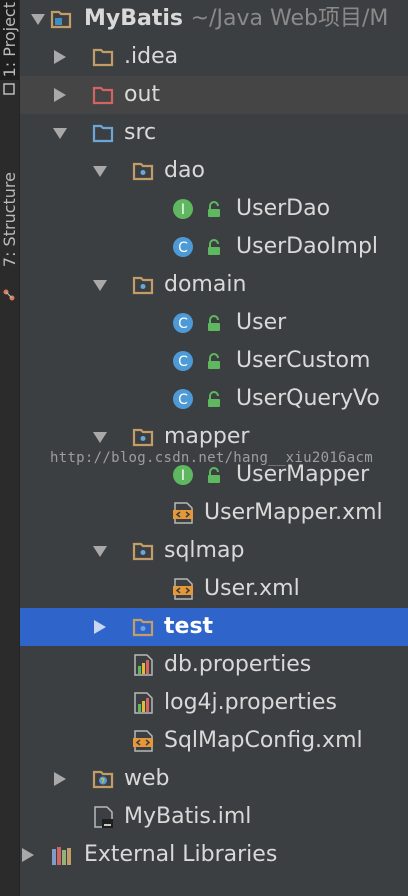 Image resolution: width=408 pixels, height=896 pixels. I want to click on tree-row-out: out, so click(214, 95).